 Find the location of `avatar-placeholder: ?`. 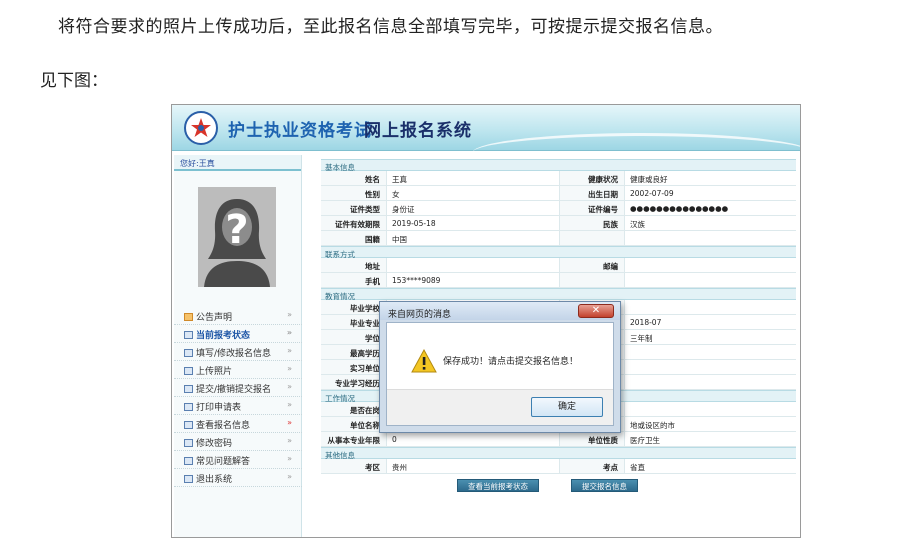

avatar-placeholder: ? is located at coordinates (237, 237).